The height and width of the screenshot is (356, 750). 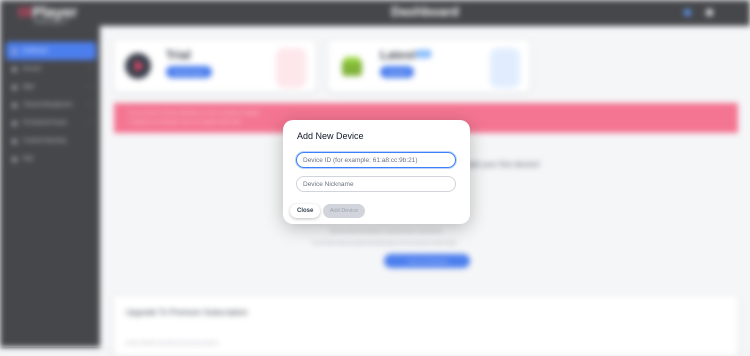 I want to click on device-nickname-input, so click(x=376, y=184).